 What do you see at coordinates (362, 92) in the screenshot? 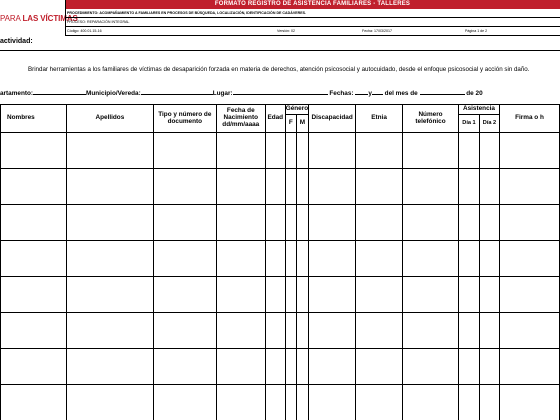
I see `date-start-field` at bounding box center [362, 92].